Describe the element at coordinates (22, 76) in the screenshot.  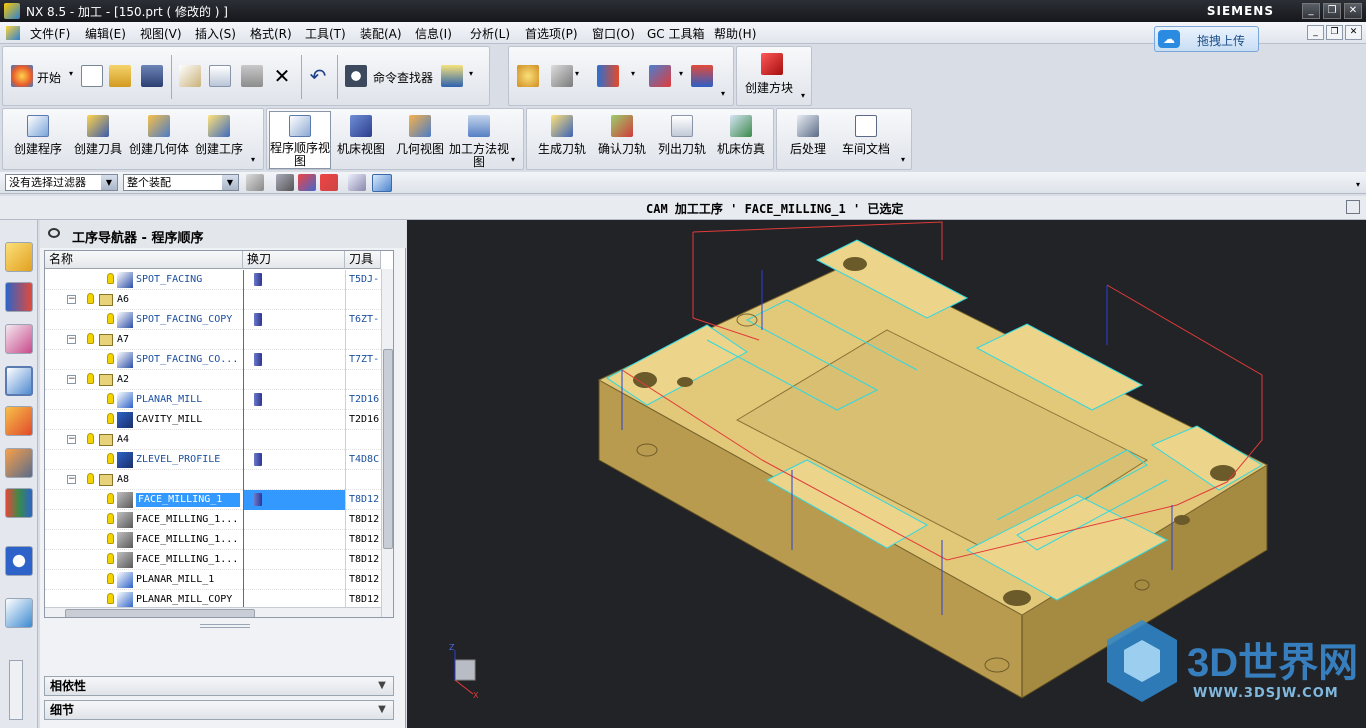
I see `start-icon` at that location.